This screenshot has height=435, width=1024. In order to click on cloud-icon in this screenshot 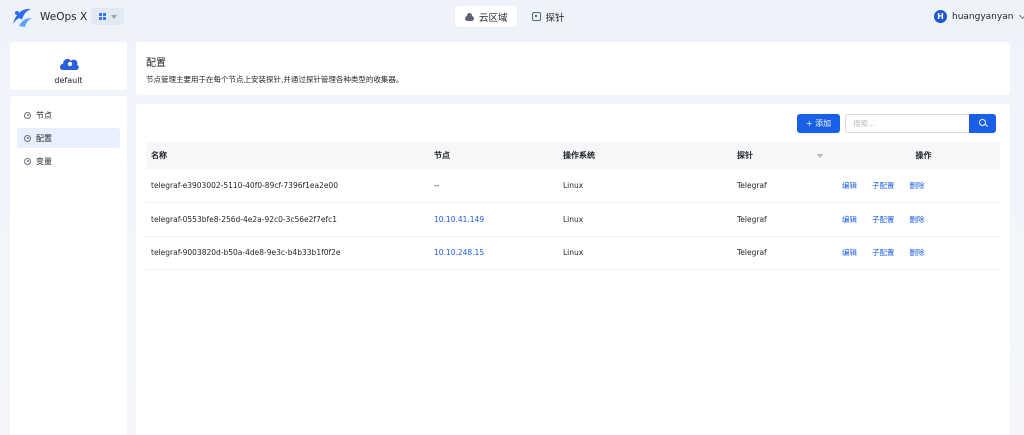, I will do `click(469, 16)`.